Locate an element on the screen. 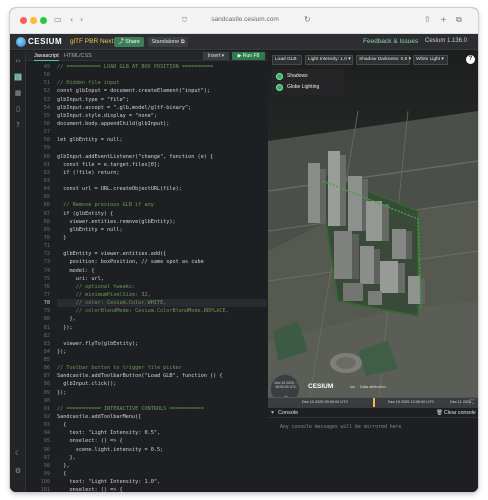 This screenshot has width=488, height=500. code-icon: ‹› is located at coordinates (18, 61).